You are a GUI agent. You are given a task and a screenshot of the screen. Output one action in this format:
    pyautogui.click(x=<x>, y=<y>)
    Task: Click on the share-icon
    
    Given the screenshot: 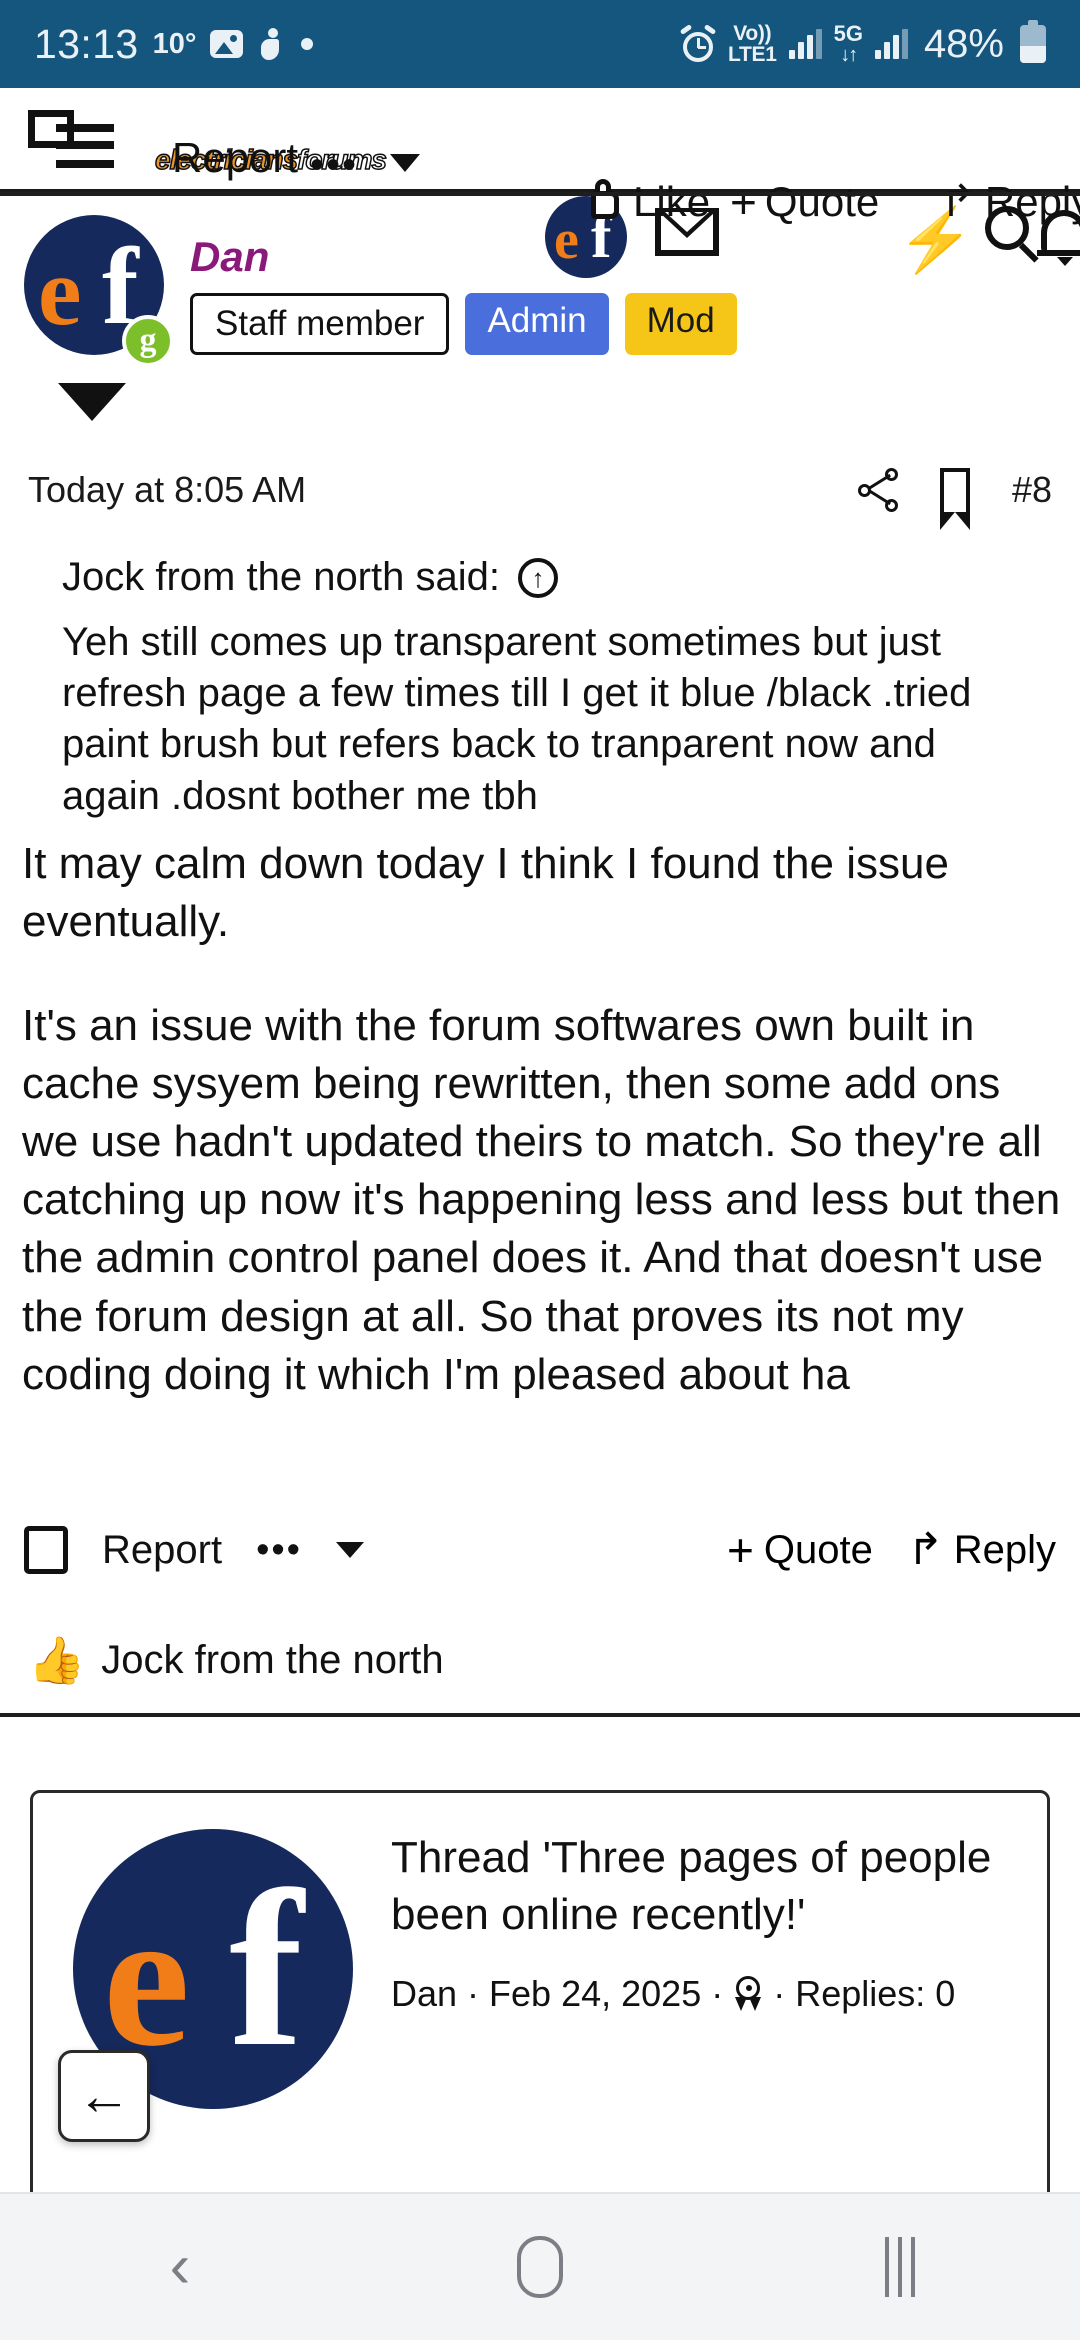 What is the action you would take?
    pyautogui.click(x=877, y=490)
    